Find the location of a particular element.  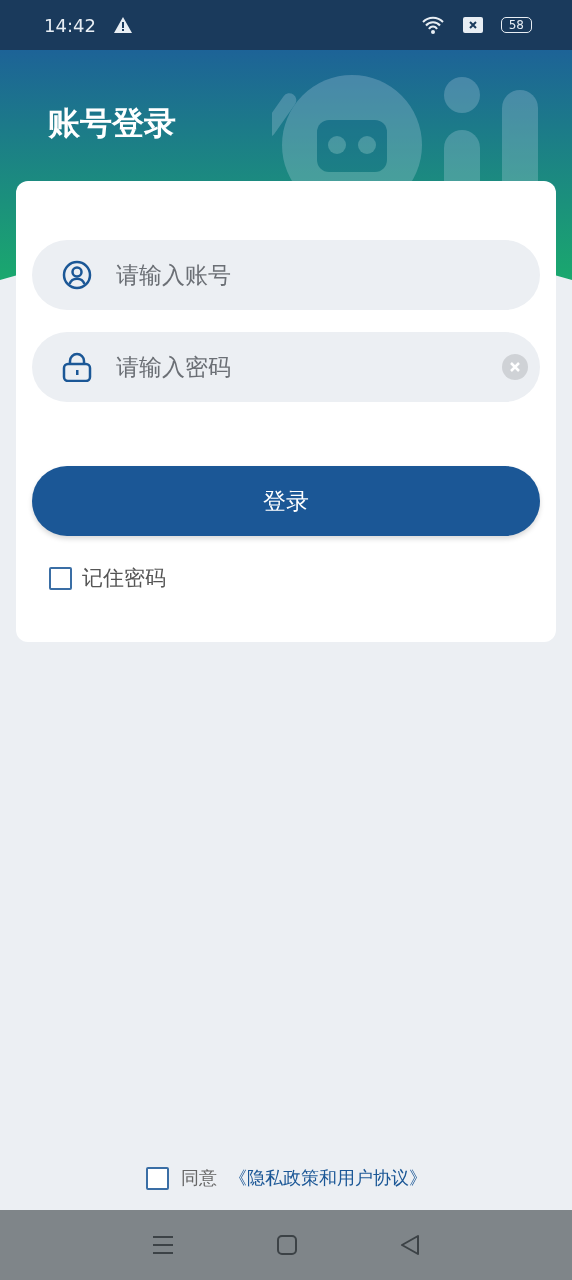

lock-icon is located at coordinates (77, 367).